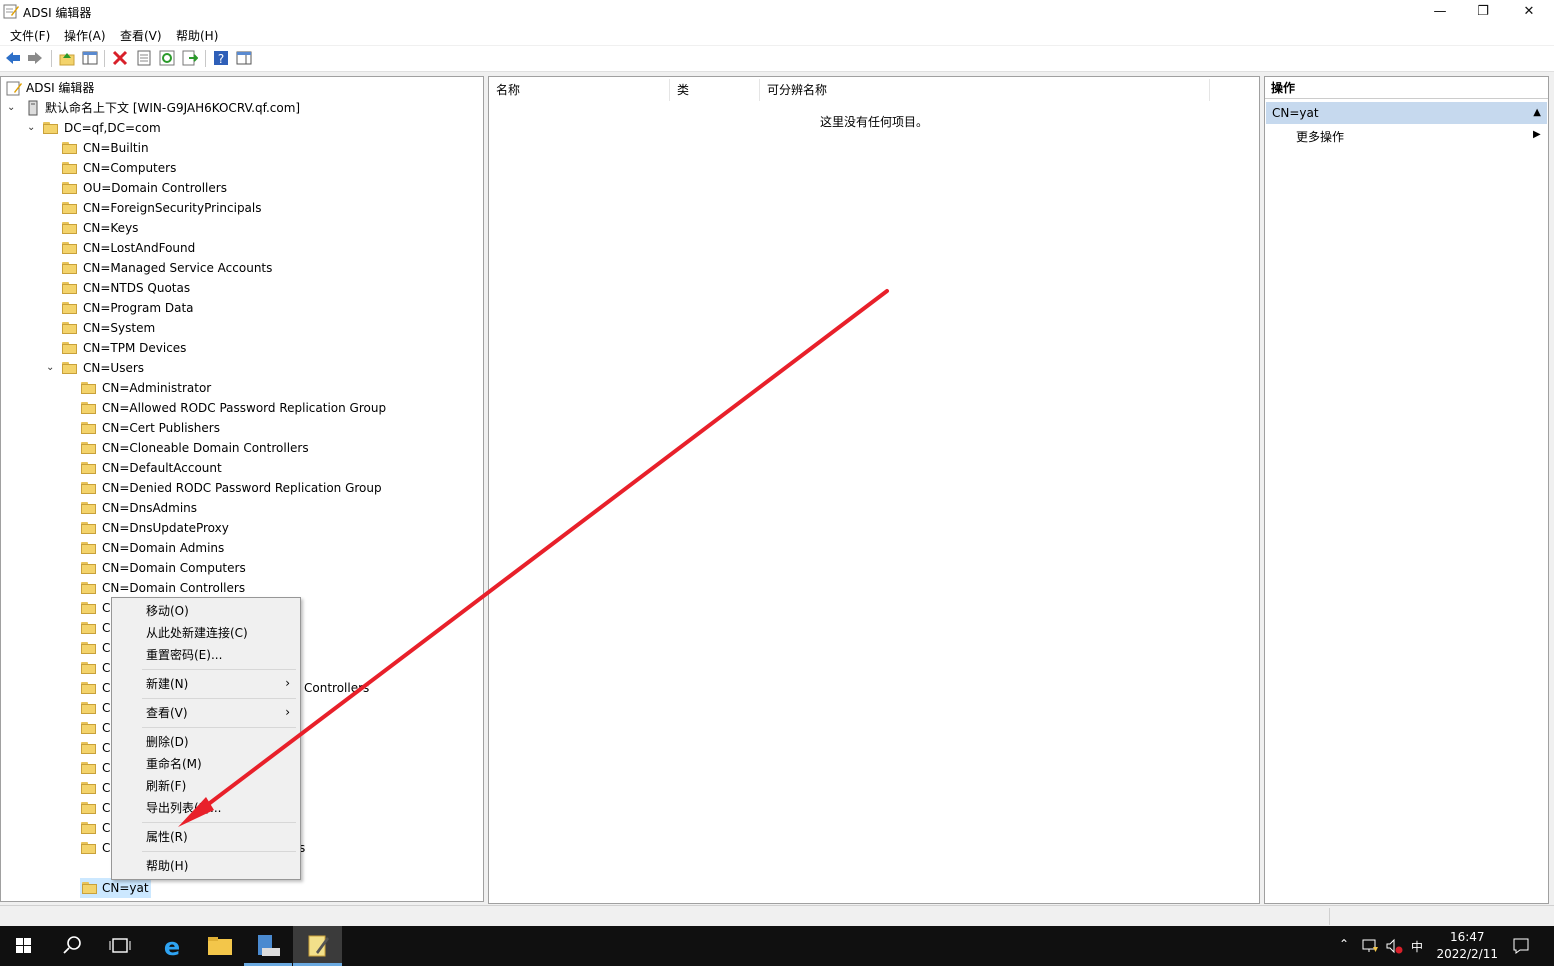  What do you see at coordinates (244, 58) in the screenshot?
I see `show-action-pane-icon` at bounding box center [244, 58].